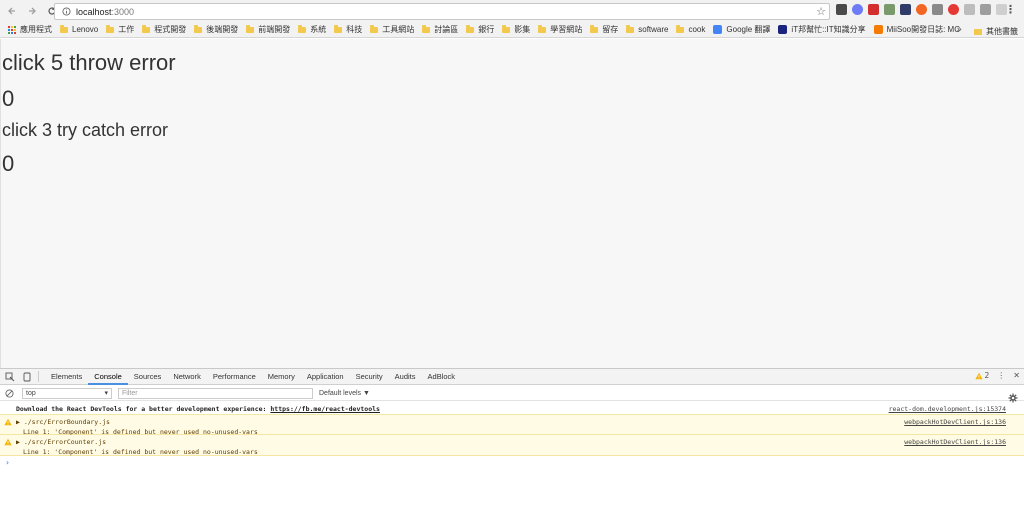 The image size is (1024, 529). I want to click on bookmark-folder: software, so click(647, 29).